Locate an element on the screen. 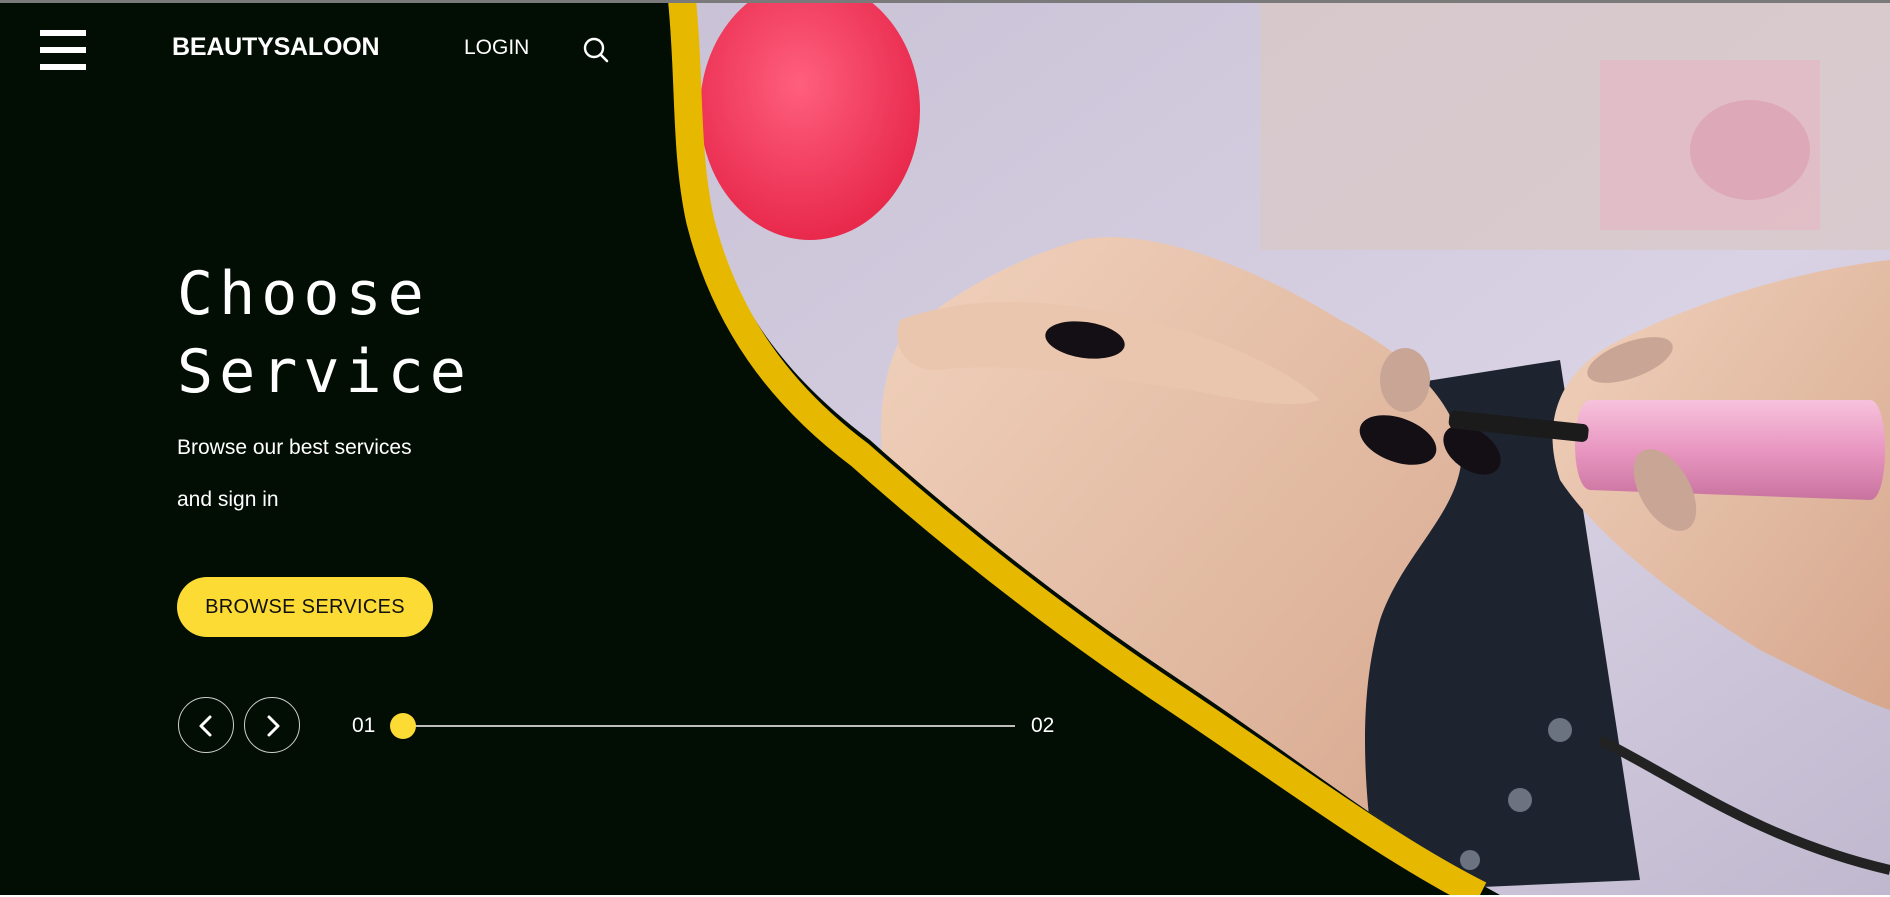 The width and height of the screenshot is (1890, 897). next-slide-button is located at coordinates (272, 725).